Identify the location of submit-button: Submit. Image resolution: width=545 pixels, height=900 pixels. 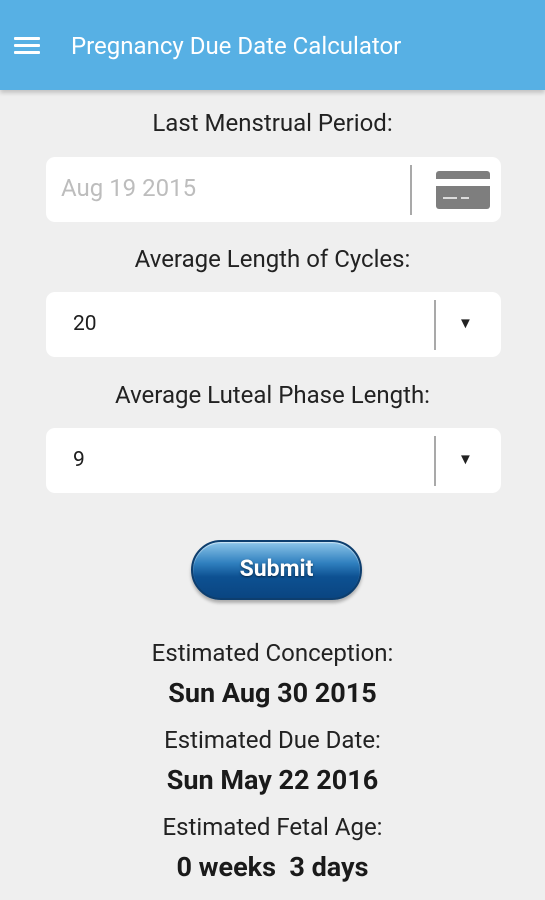
(276, 570).